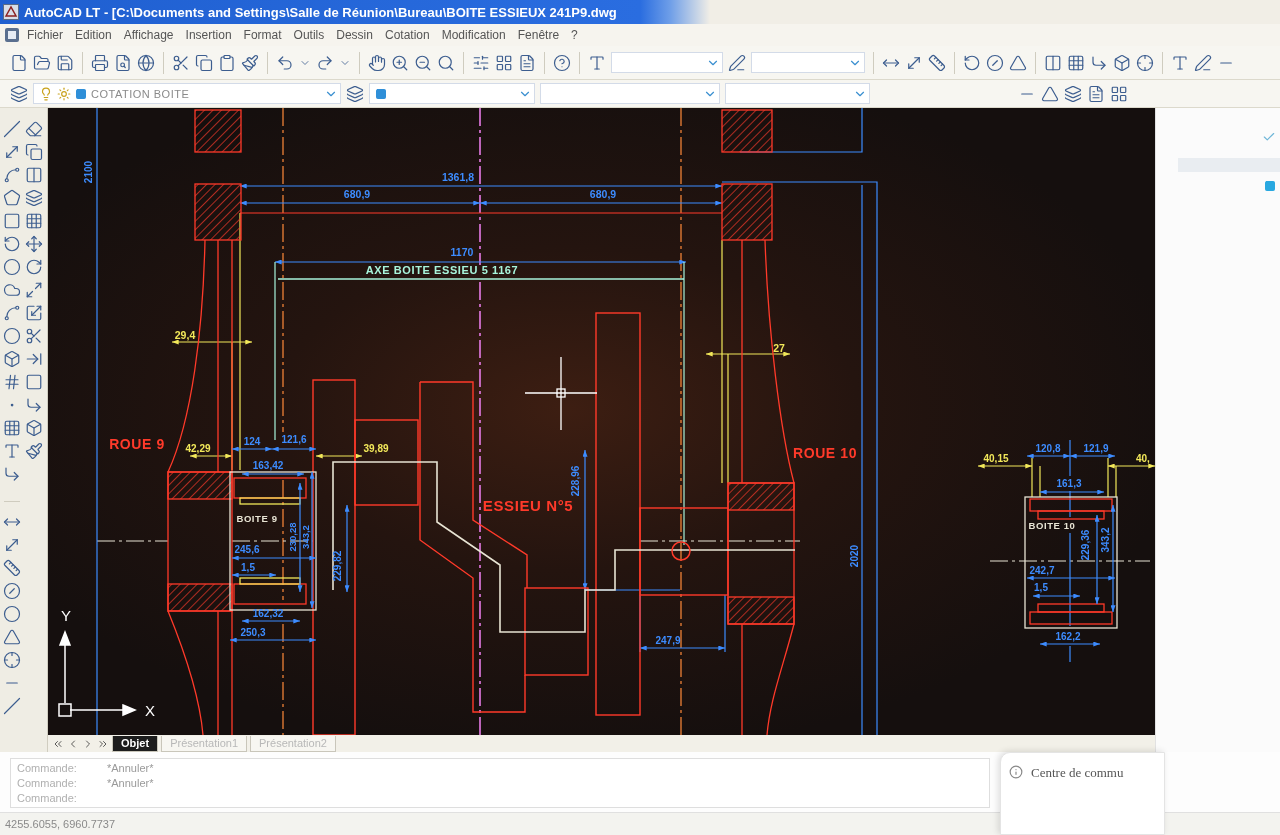  I want to click on color-dropdown, so click(452, 93).